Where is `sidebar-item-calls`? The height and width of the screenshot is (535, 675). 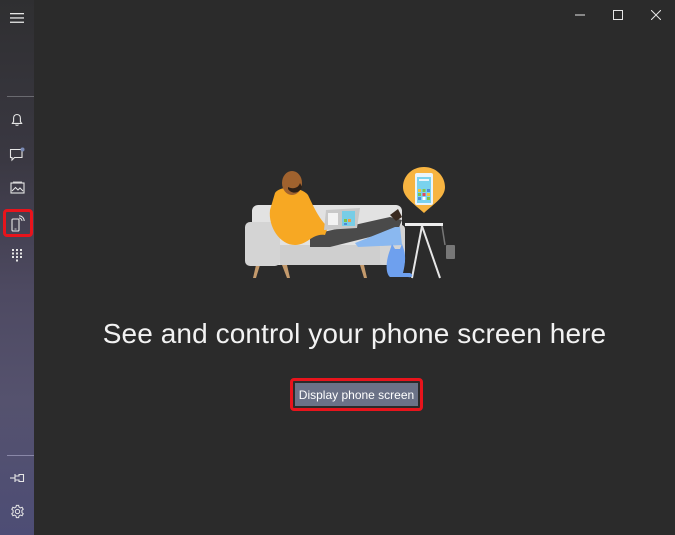
sidebar-item-calls is located at coordinates (17, 255).